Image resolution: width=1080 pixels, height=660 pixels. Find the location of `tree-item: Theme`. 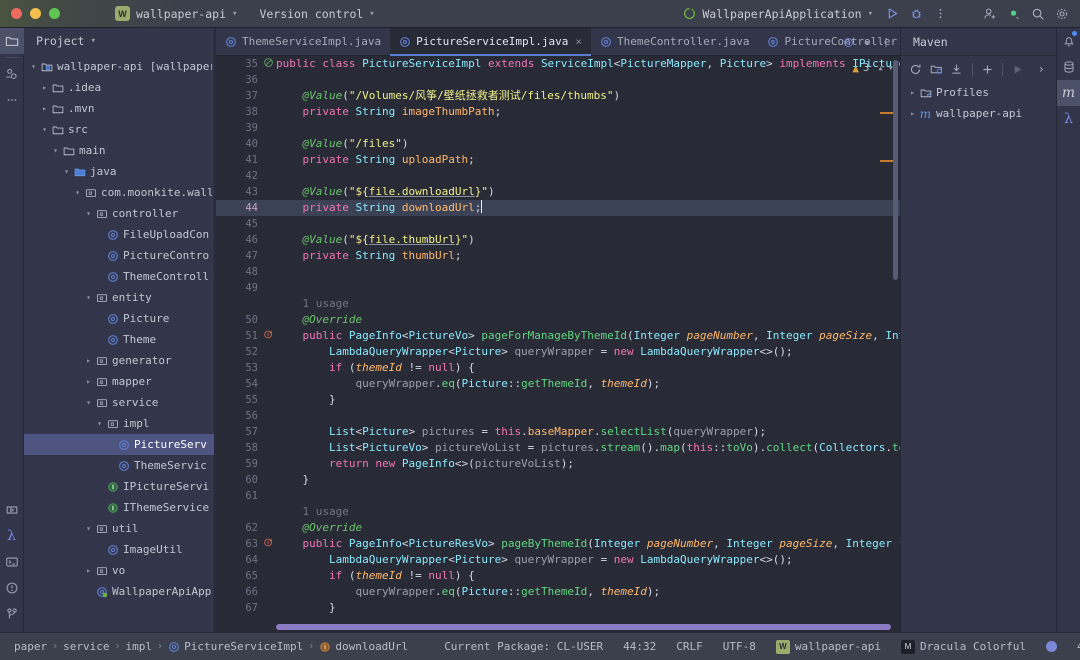

tree-item: Theme is located at coordinates (119, 339).